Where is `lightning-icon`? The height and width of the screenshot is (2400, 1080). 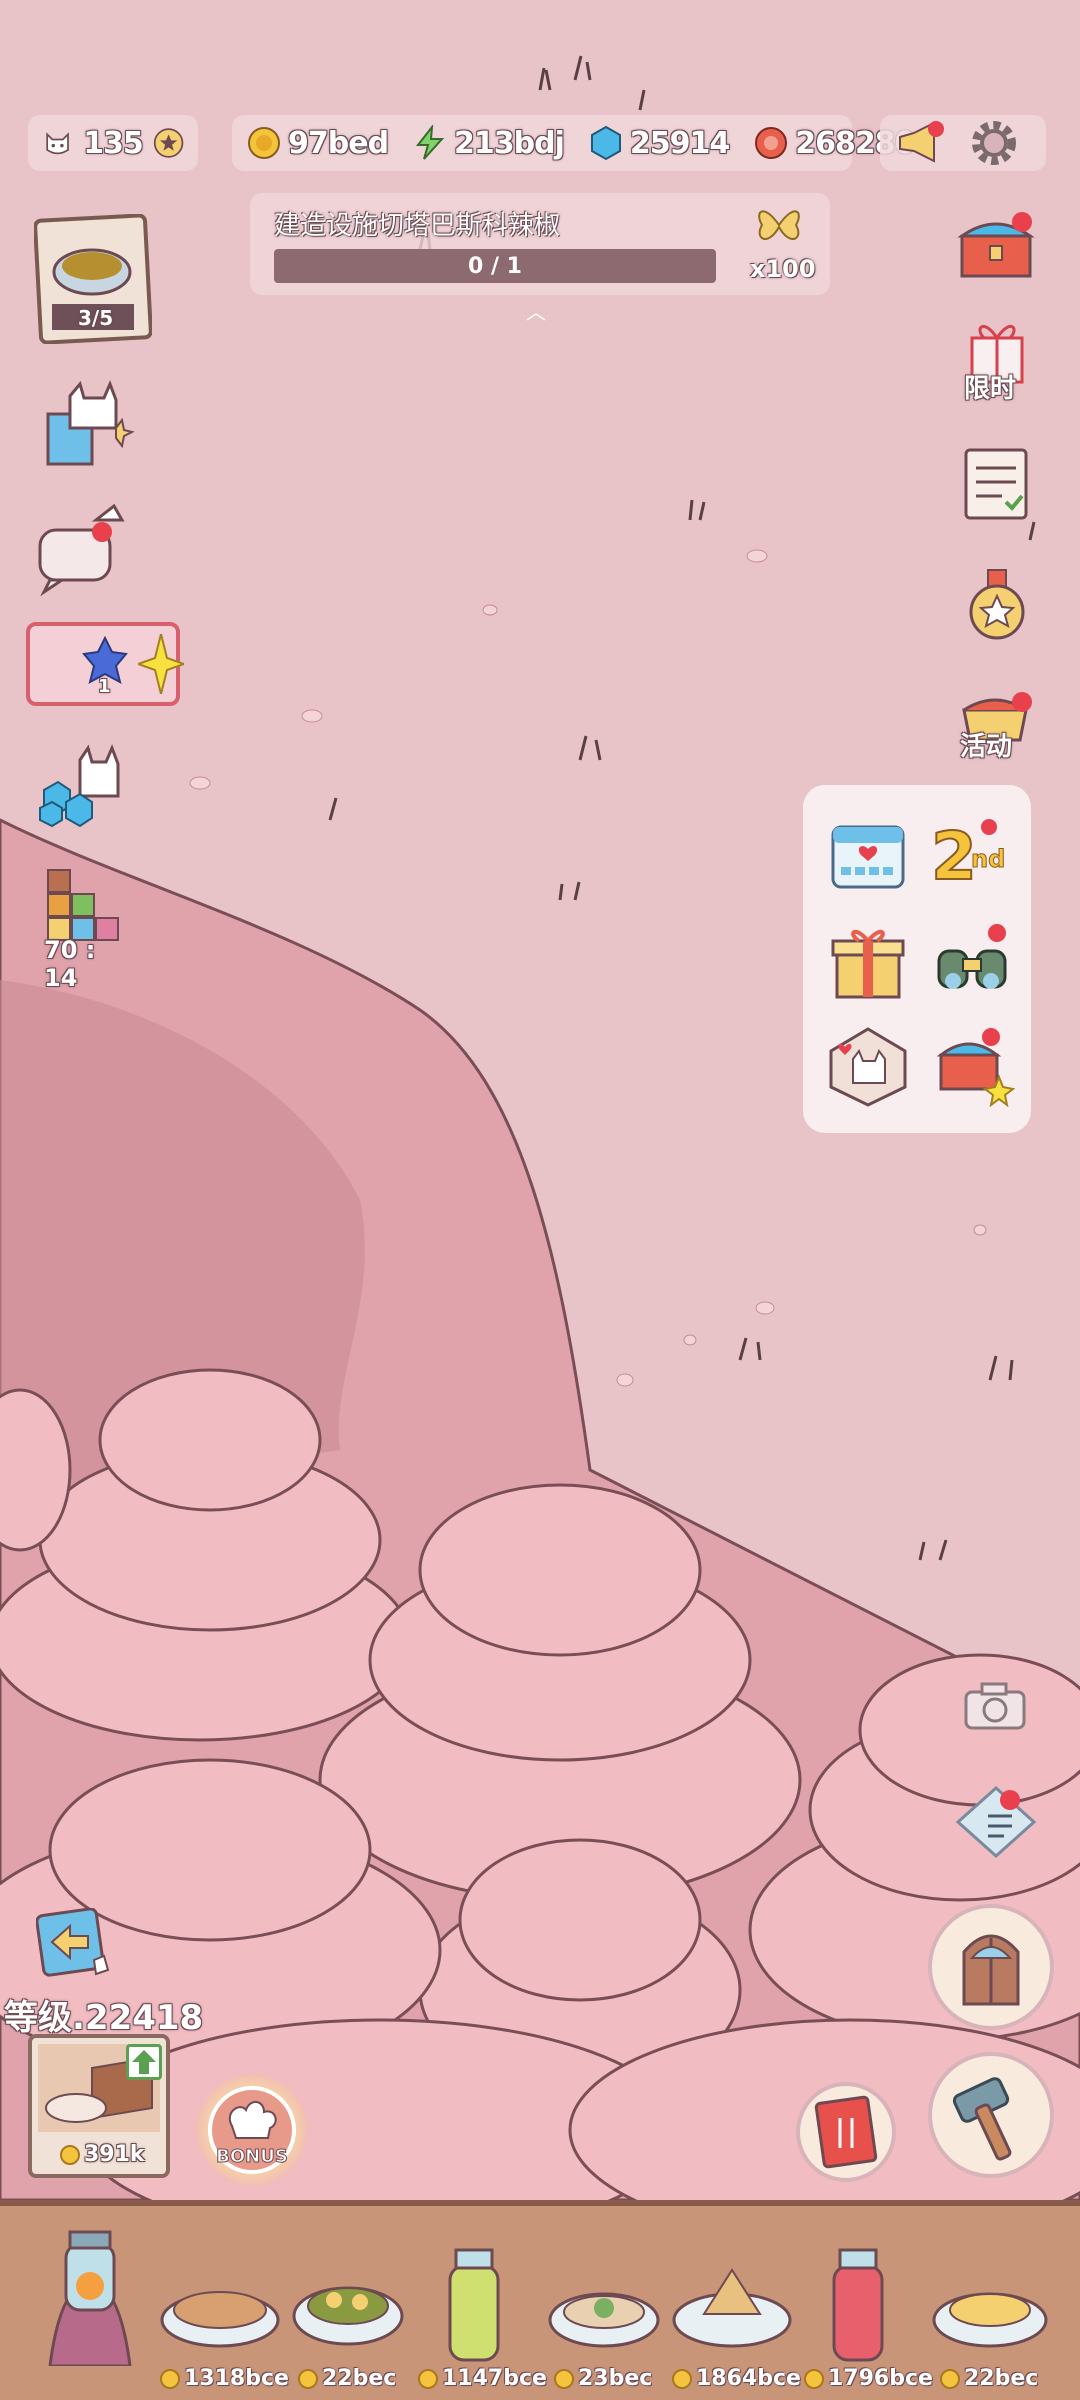 lightning-icon is located at coordinates (430, 142).